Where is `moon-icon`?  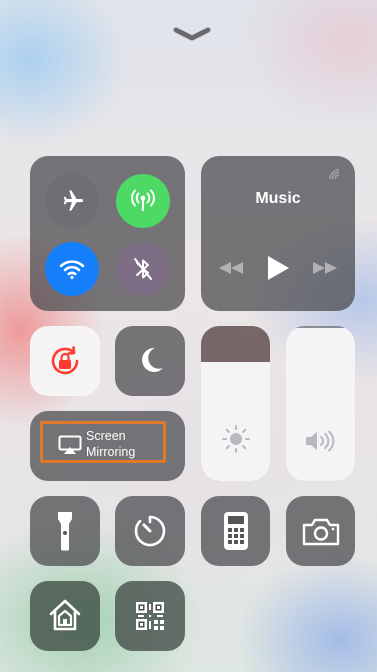
moon-icon is located at coordinates (152, 359).